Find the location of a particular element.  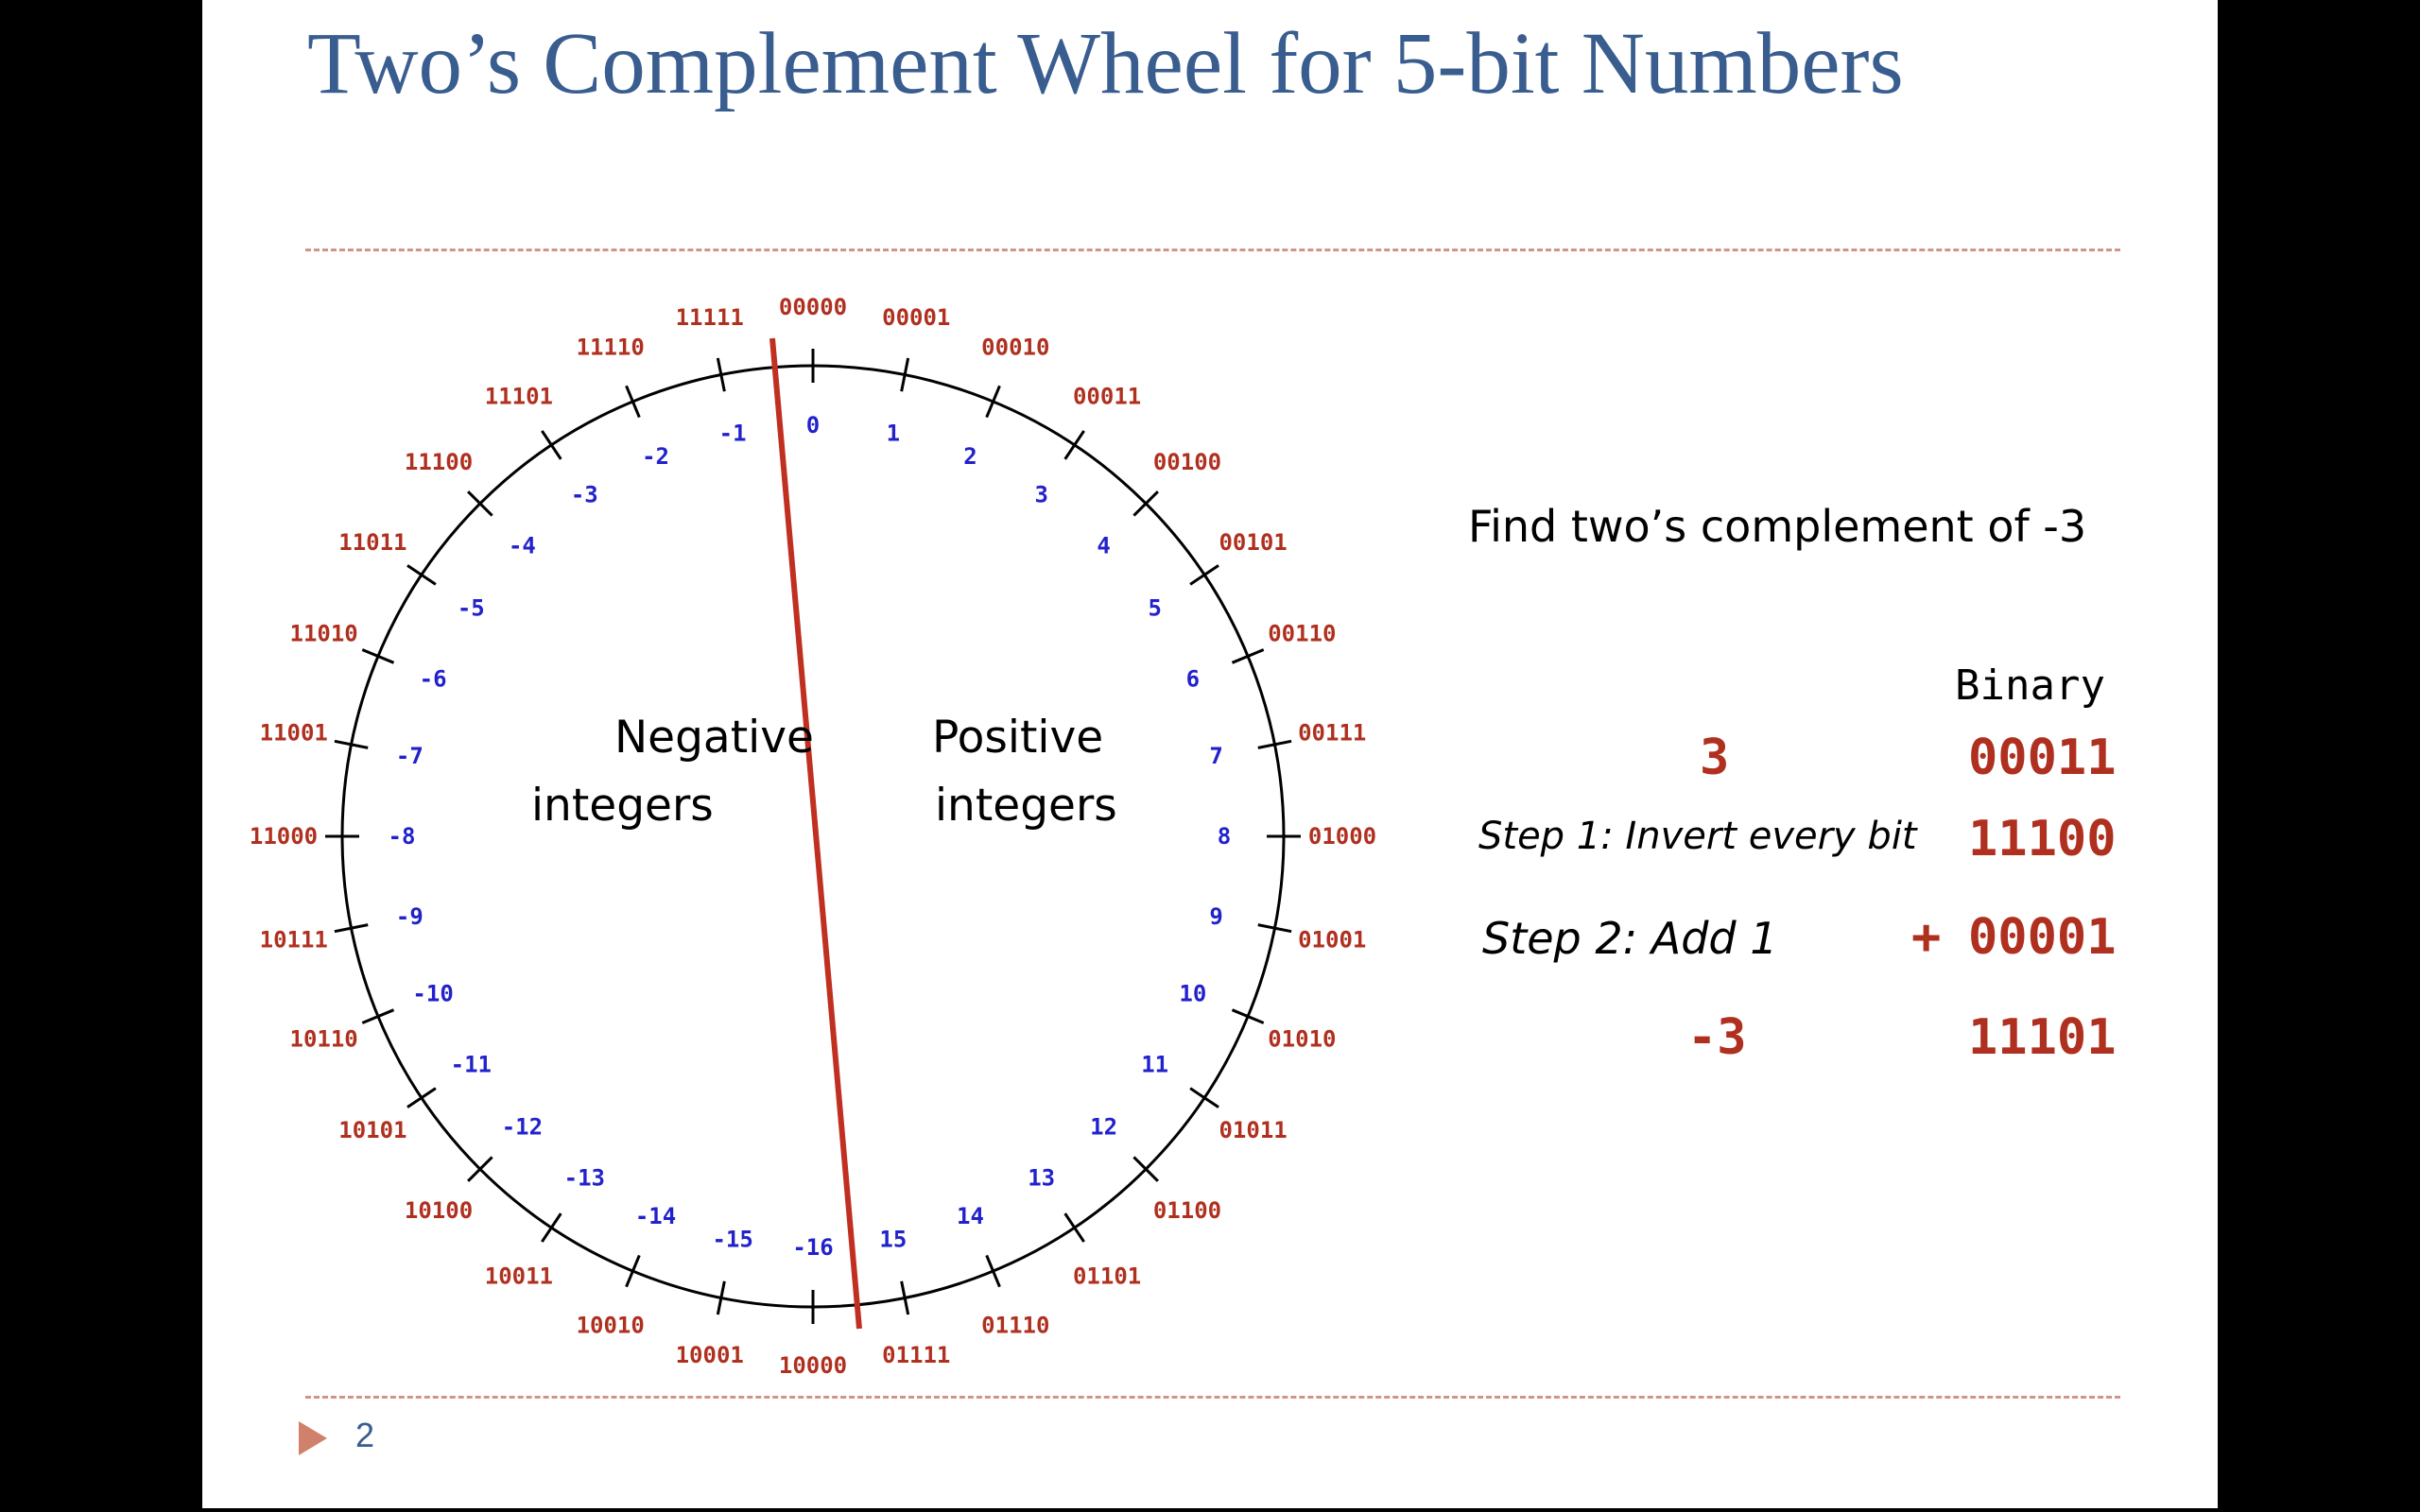

wheel-binary-label: 00010 is located at coordinates (1015, 348).